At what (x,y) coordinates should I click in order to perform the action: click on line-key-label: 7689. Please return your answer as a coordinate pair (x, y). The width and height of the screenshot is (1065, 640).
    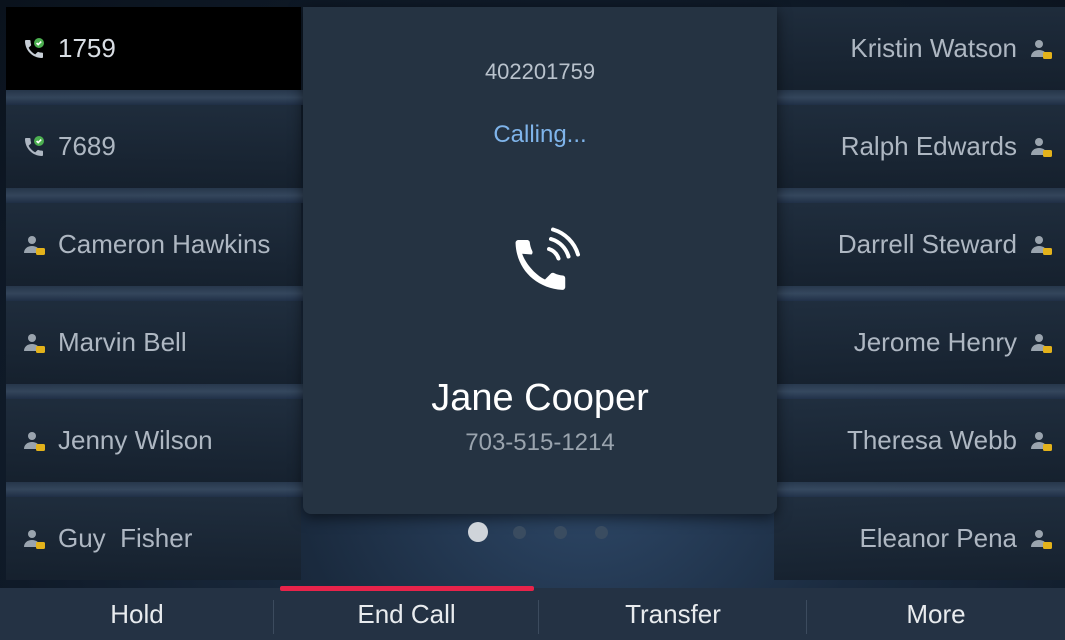
    Looking at the image, I should click on (87, 146).